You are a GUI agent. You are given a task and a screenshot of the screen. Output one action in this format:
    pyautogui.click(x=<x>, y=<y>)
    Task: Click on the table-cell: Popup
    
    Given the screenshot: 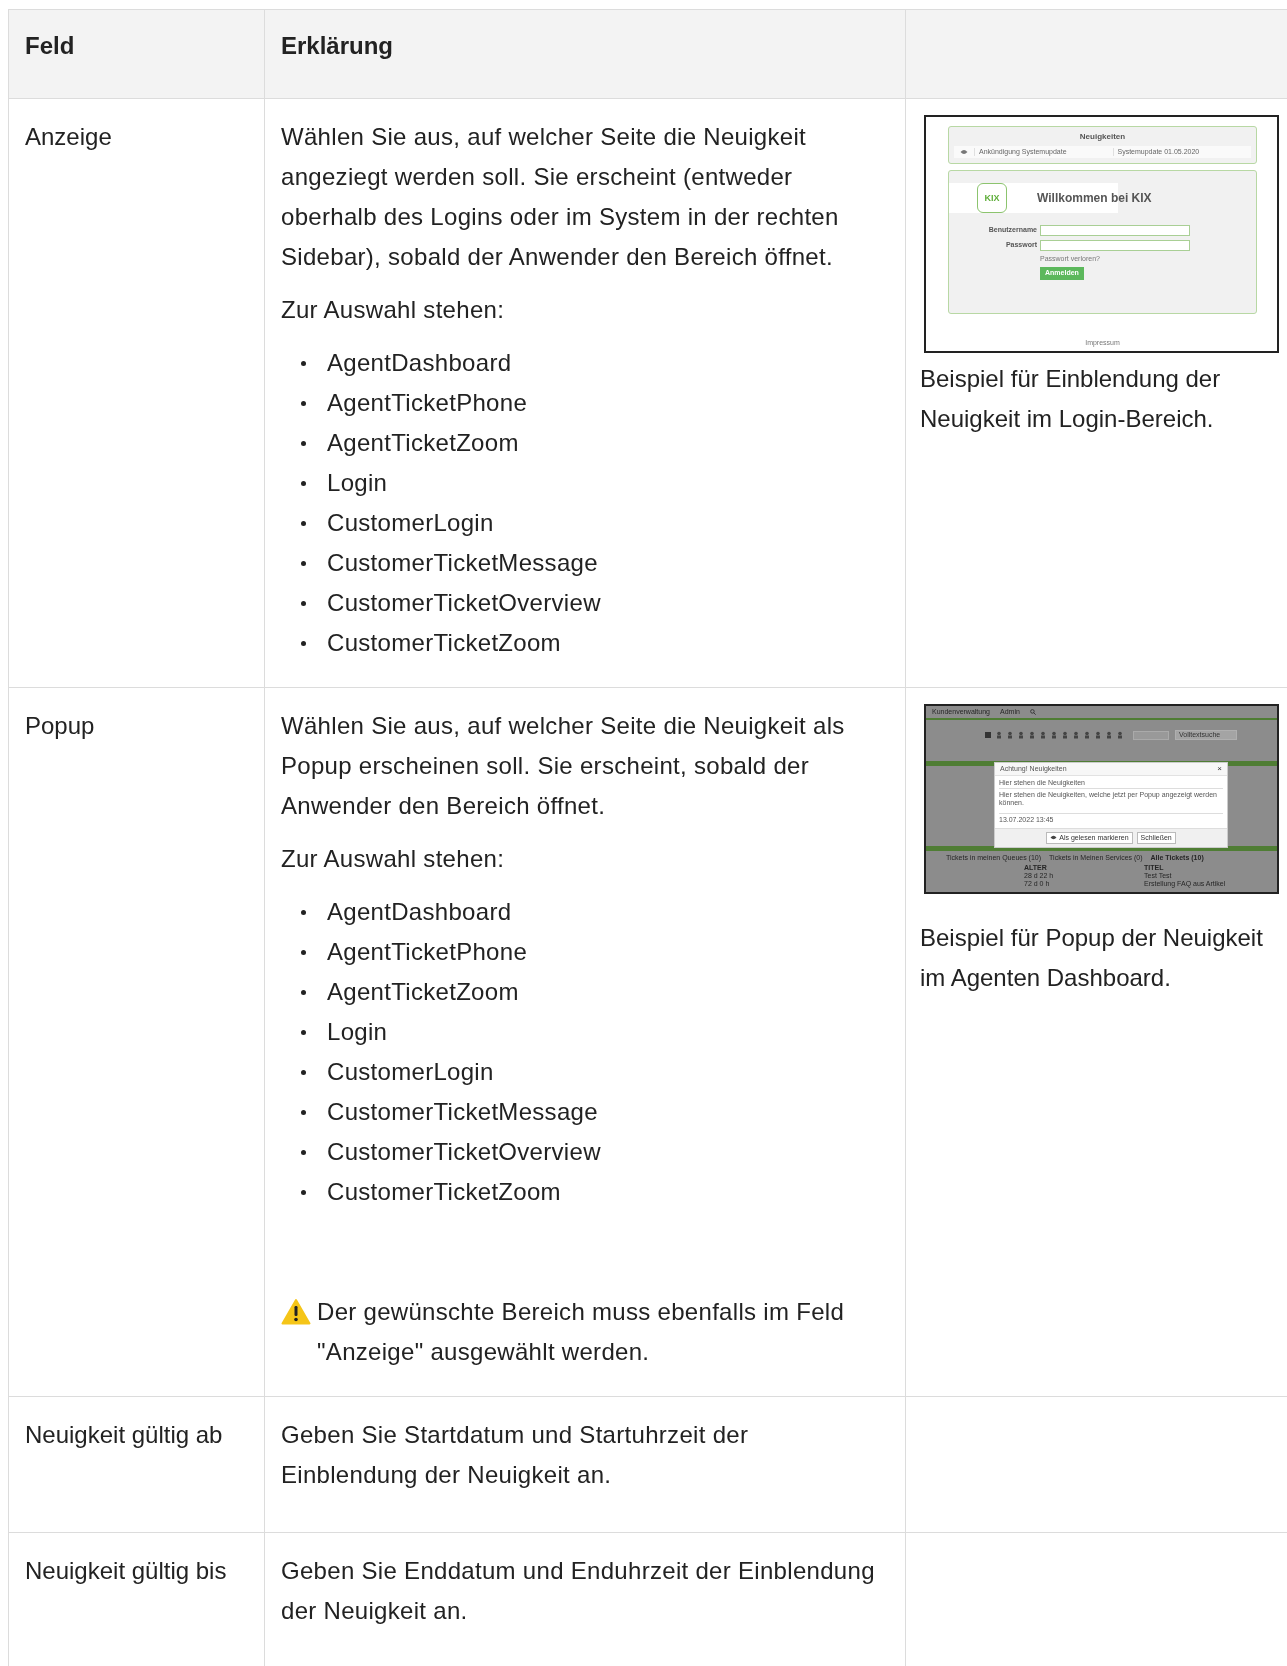 What is the action you would take?
    pyautogui.click(x=136, y=1042)
    